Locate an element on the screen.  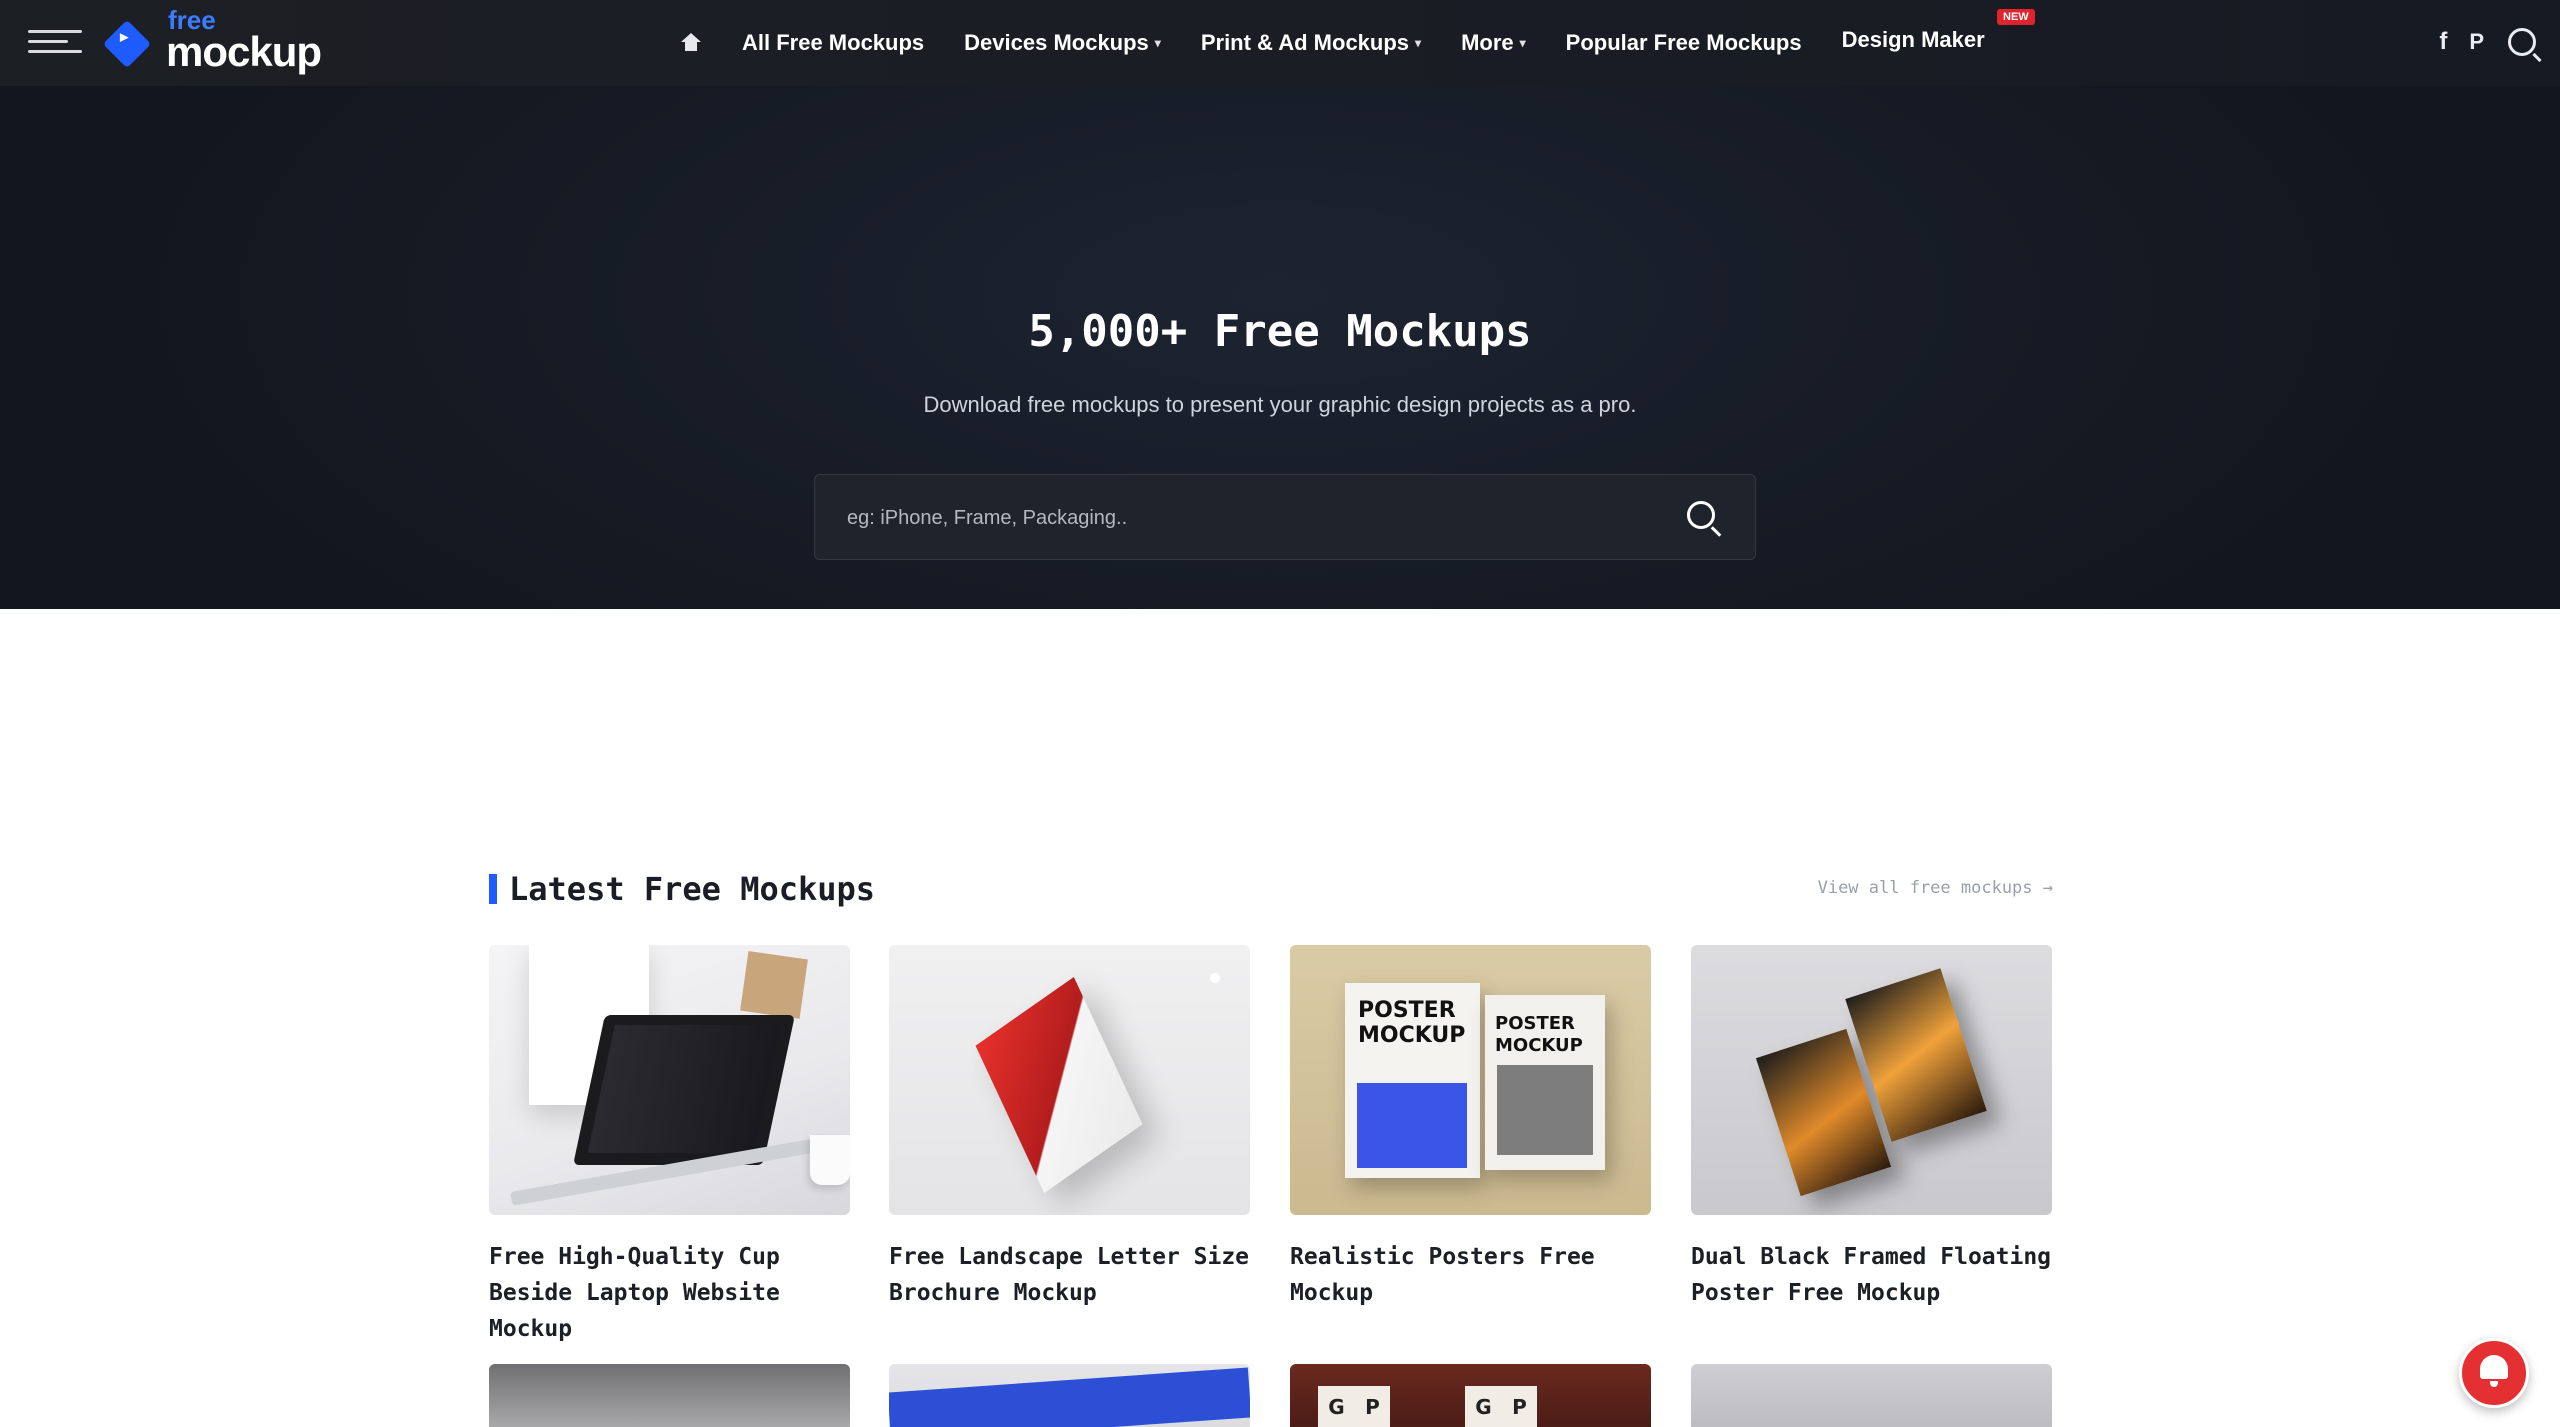
social-links: f P is located at coordinates (2476, 42).